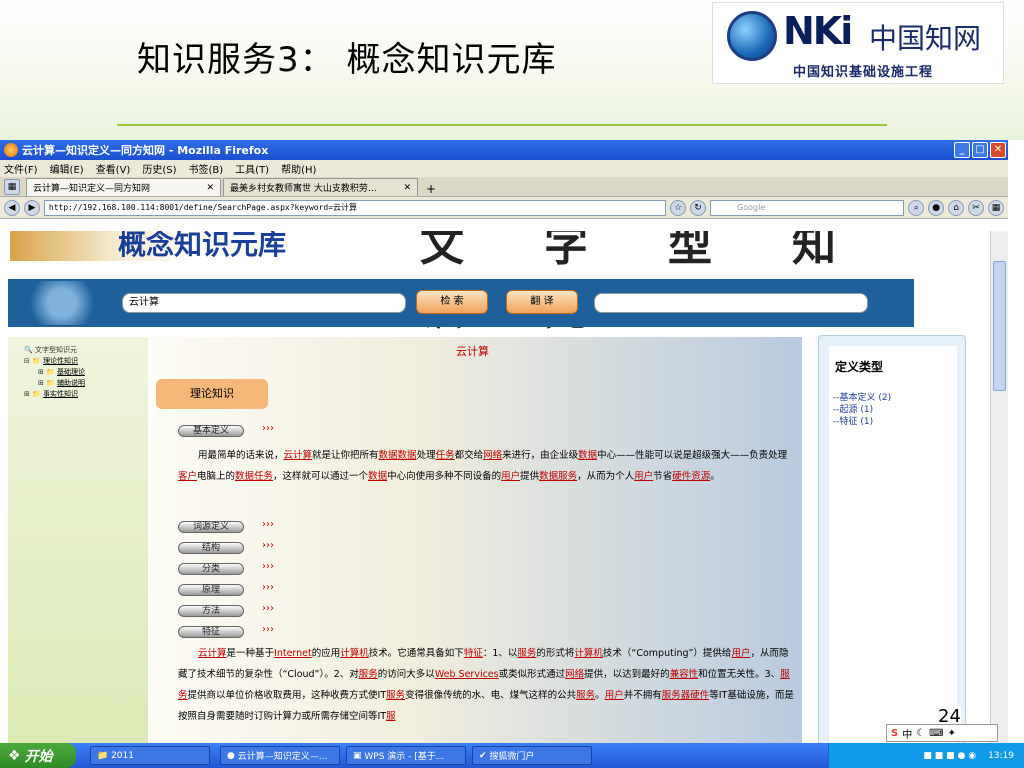  Describe the element at coordinates (12, 207) in the screenshot. I see `back-icon: ◀` at that location.